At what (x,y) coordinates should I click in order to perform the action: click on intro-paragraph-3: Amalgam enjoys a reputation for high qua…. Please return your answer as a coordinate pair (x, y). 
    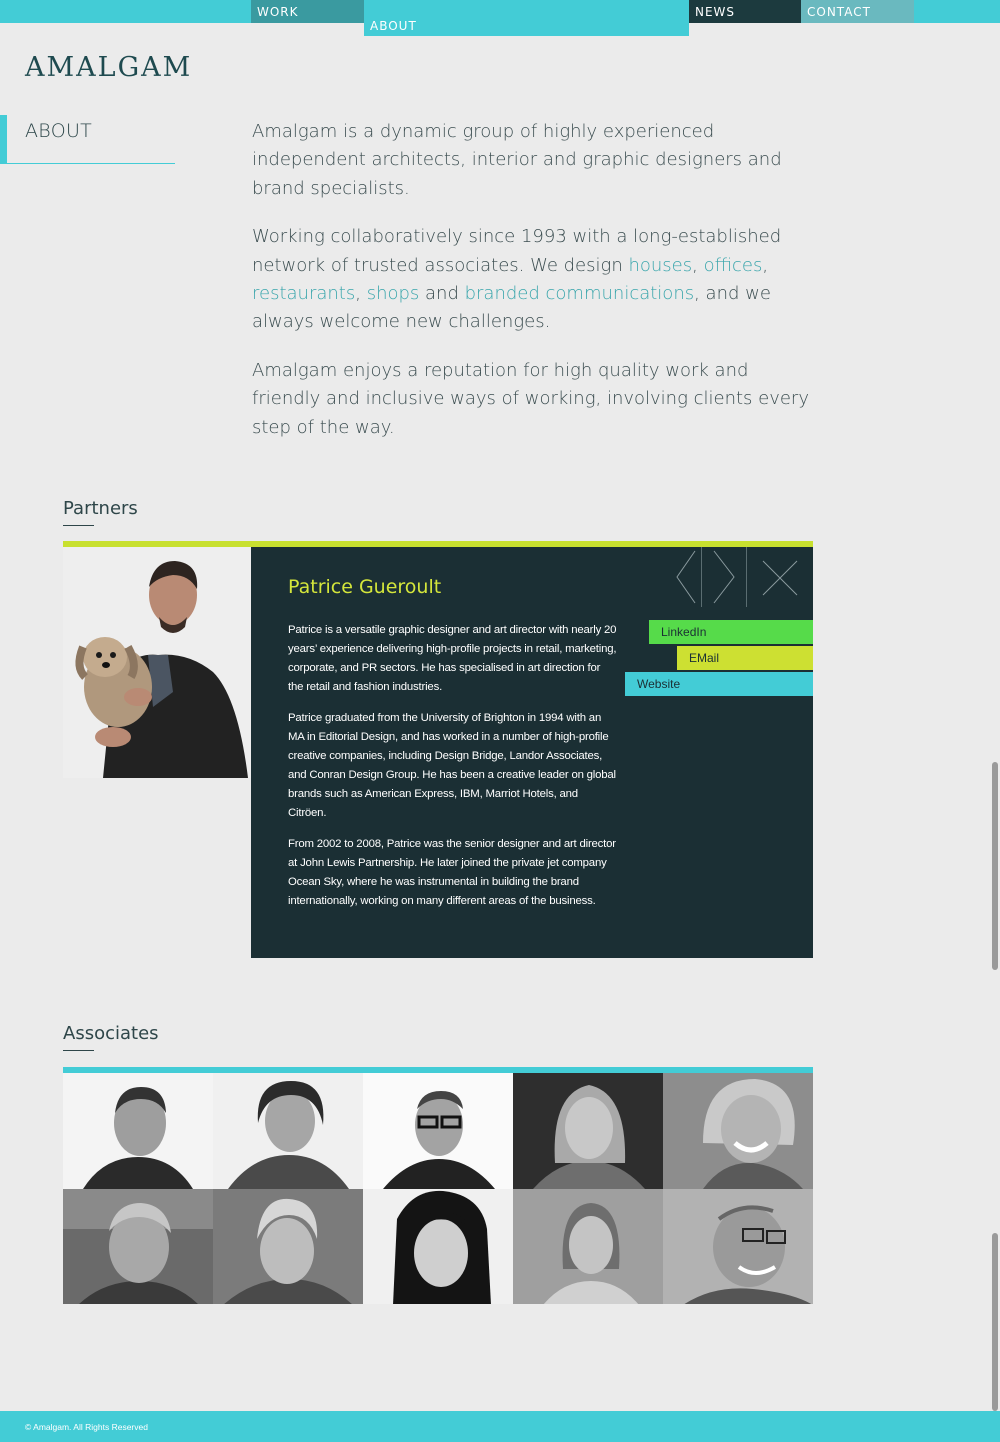
    Looking at the image, I should click on (530, 398).